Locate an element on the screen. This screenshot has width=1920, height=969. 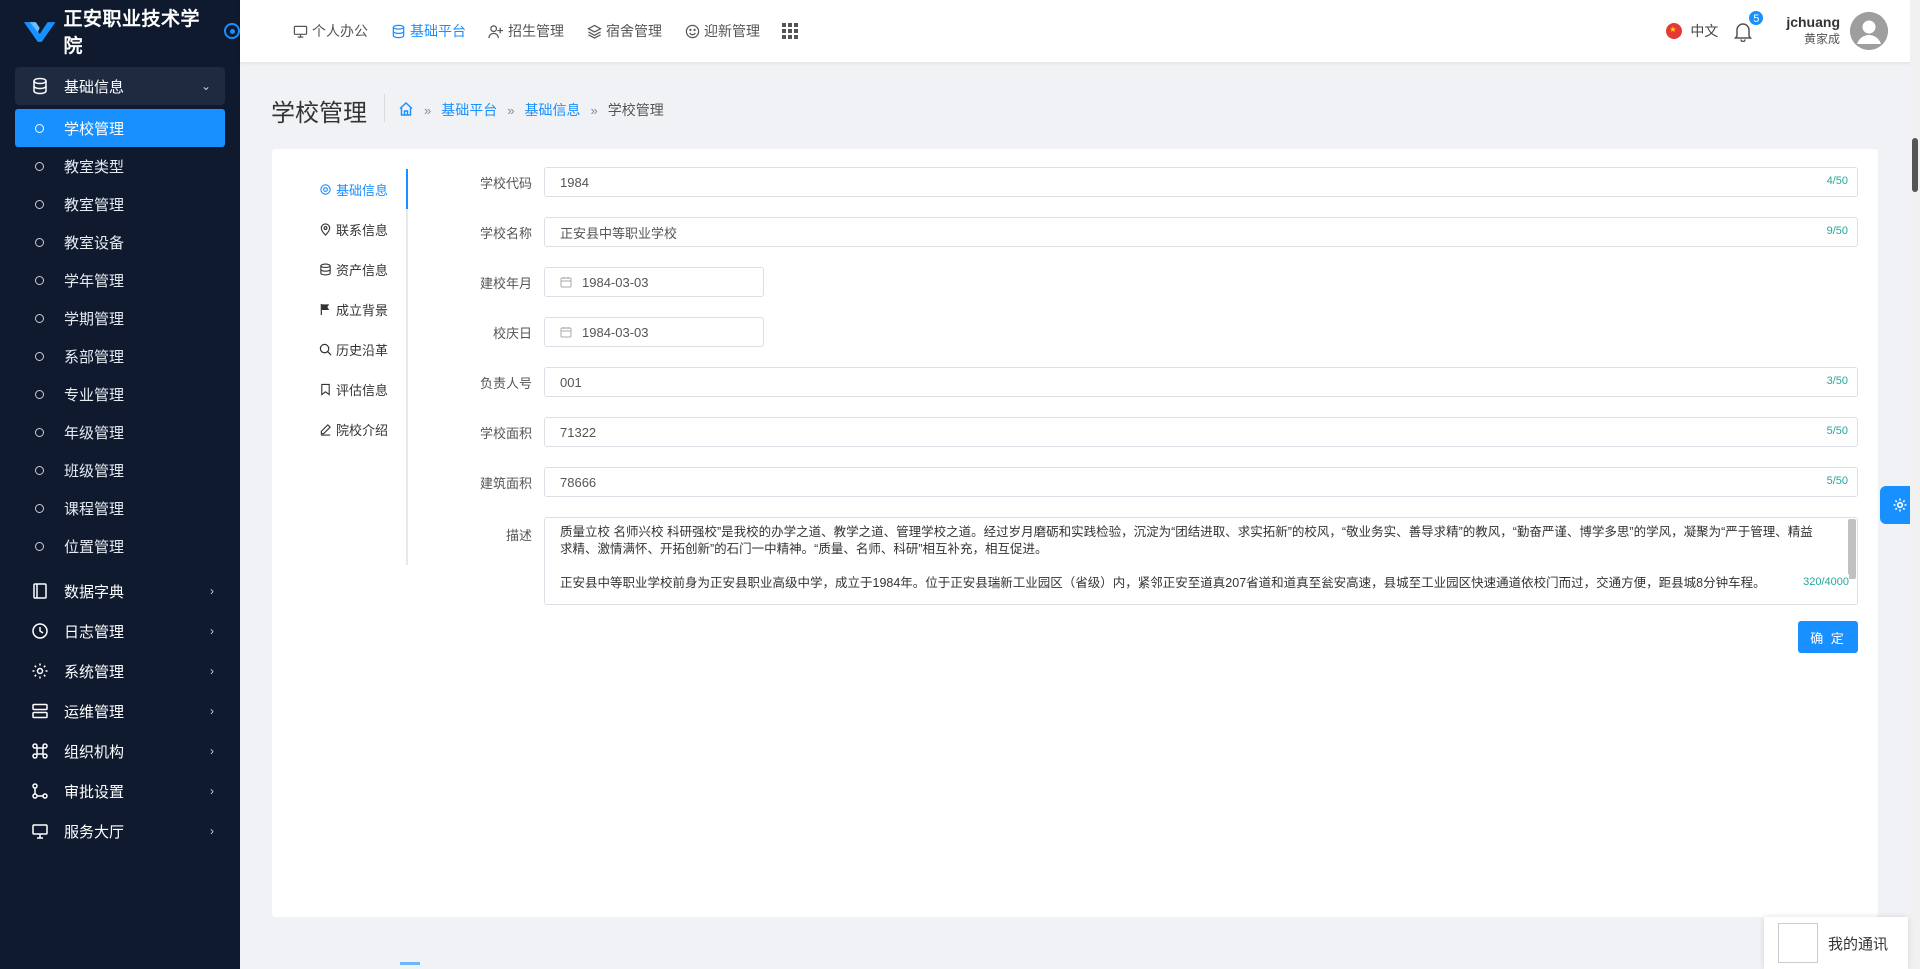
topnav-personal-office: 个人办公 is located at coordinates (330, 31).